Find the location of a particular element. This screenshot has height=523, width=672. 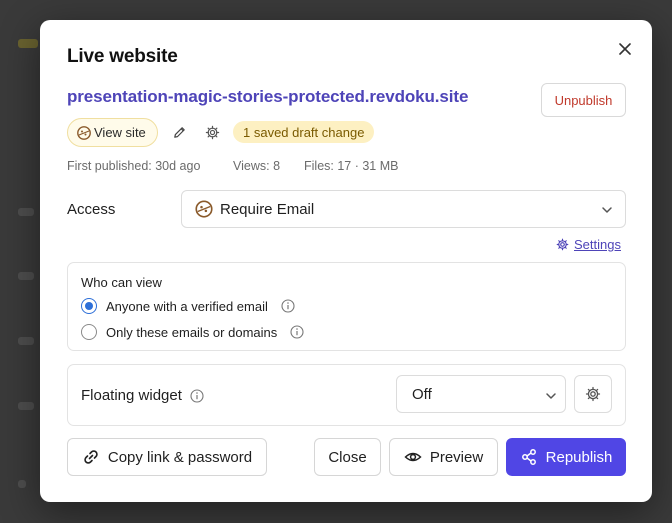

preview-label: Preview is located at coordinates (456, 457).